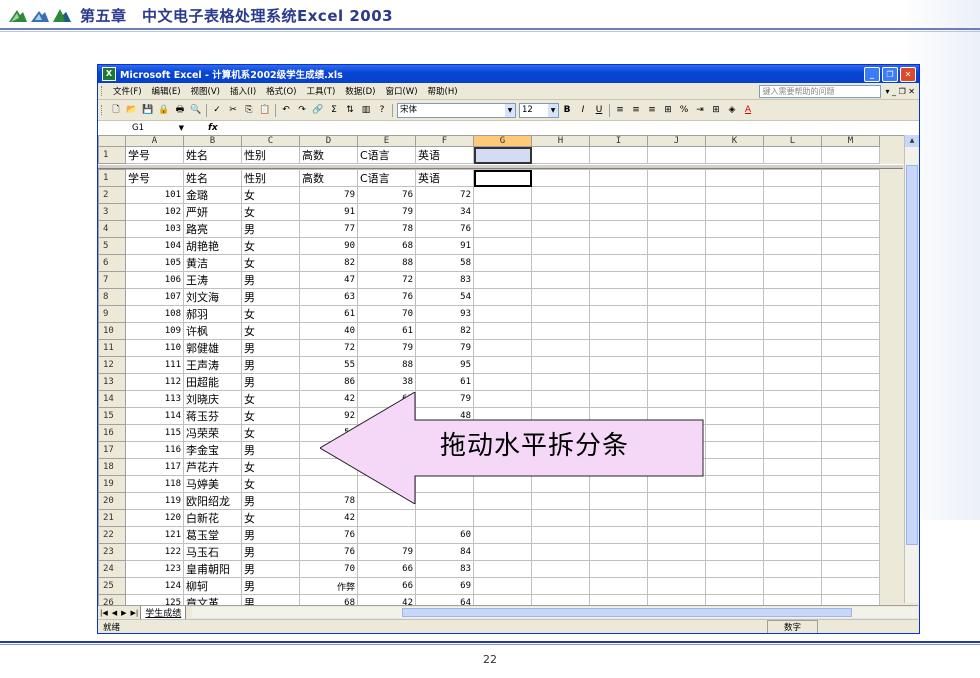 Image resolution: width=980 pixels, height=678 pixels. What do you see at coordinates (109, 74) in the screenshot?
I see `excel-app-icon: X` at bounding box center [109, 74].